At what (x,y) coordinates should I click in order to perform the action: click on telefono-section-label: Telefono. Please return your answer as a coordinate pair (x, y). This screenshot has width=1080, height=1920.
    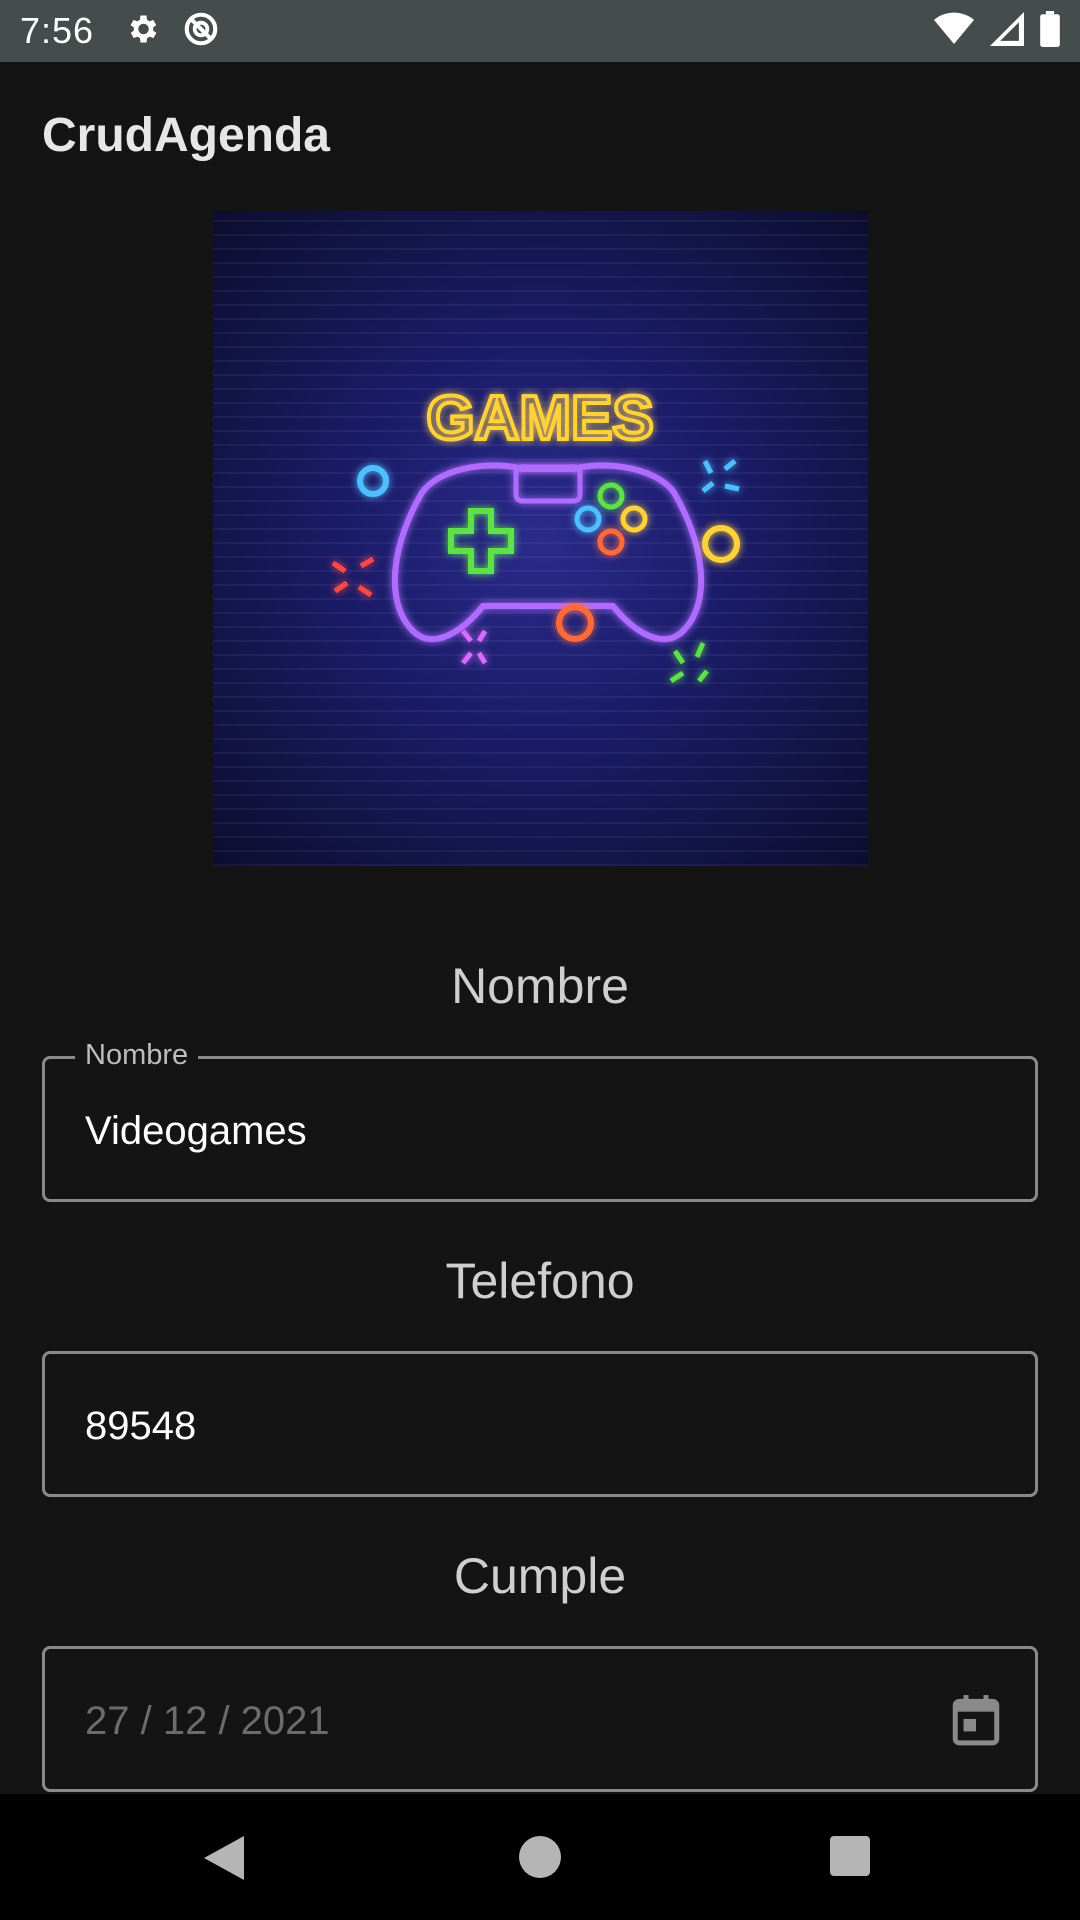
    Looking at the image, I should click on (540, 1281).